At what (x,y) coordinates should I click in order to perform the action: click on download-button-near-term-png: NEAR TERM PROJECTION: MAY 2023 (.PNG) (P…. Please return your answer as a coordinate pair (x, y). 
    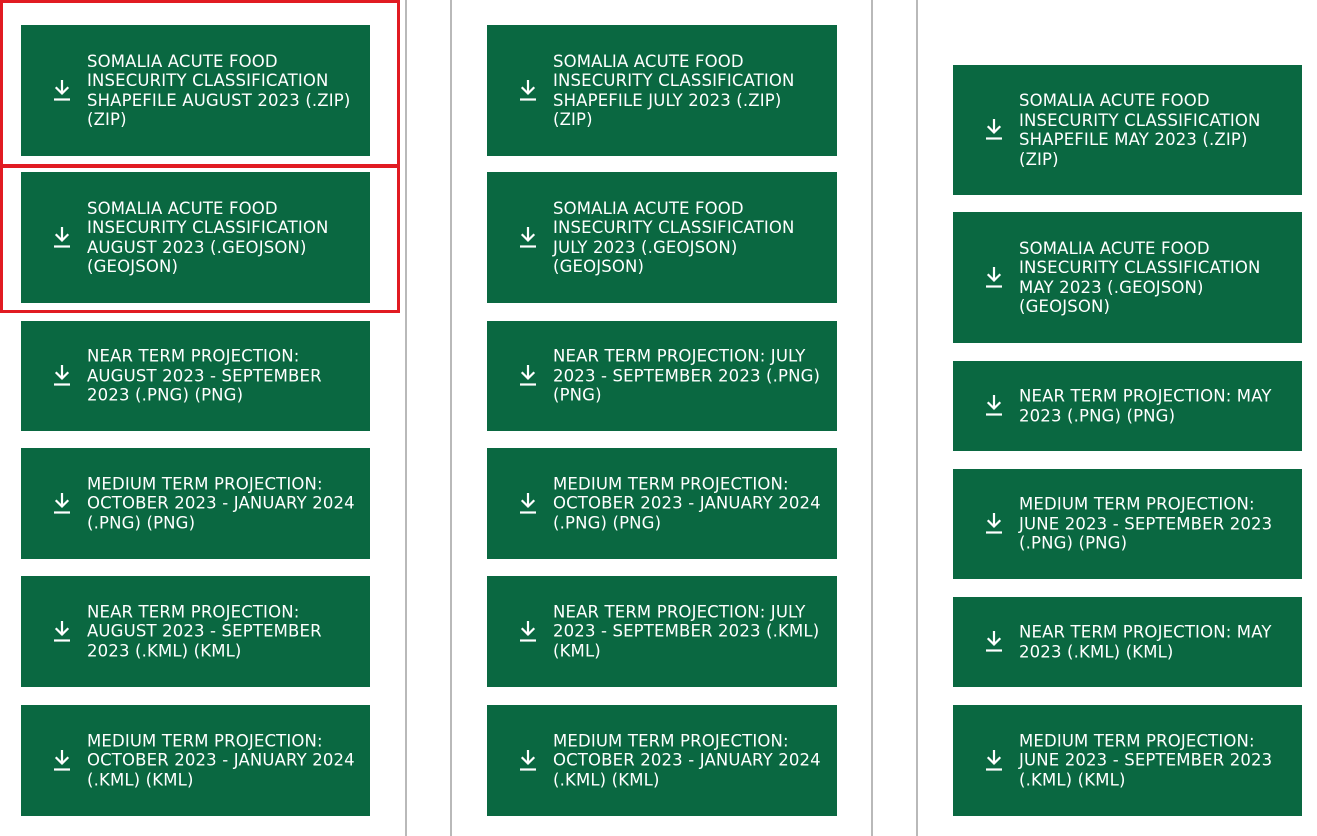
    Looking at the image, I should click on (1127, 406).